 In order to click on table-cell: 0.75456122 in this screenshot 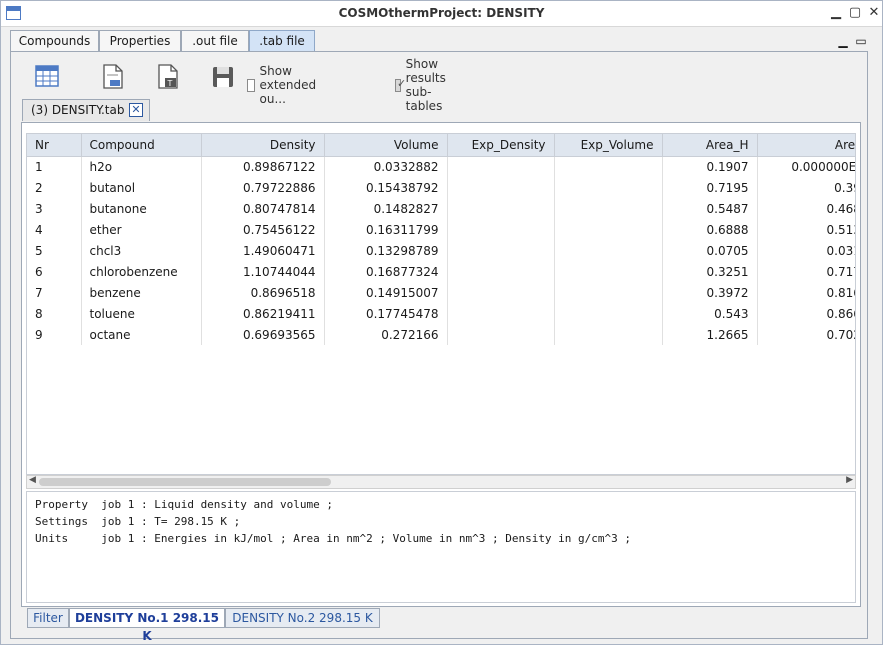, I will do `click(263, 229)`.